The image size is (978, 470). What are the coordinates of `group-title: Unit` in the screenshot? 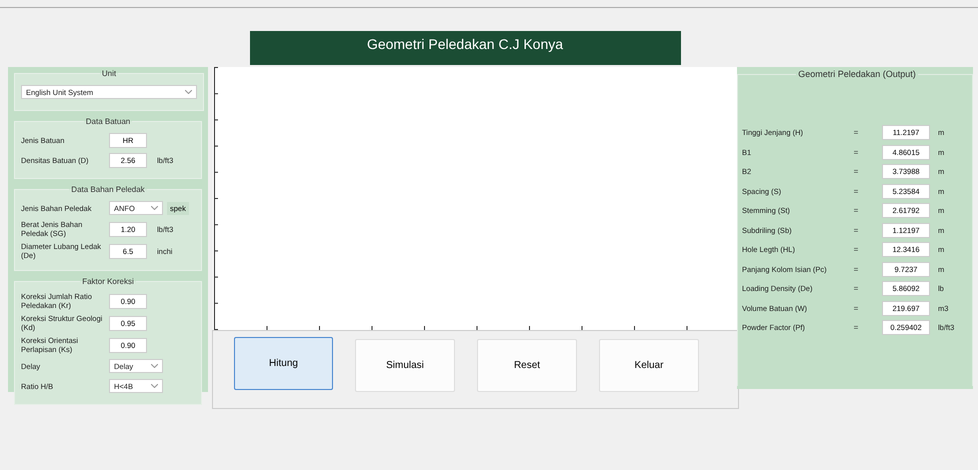 It's located at (109, 73).